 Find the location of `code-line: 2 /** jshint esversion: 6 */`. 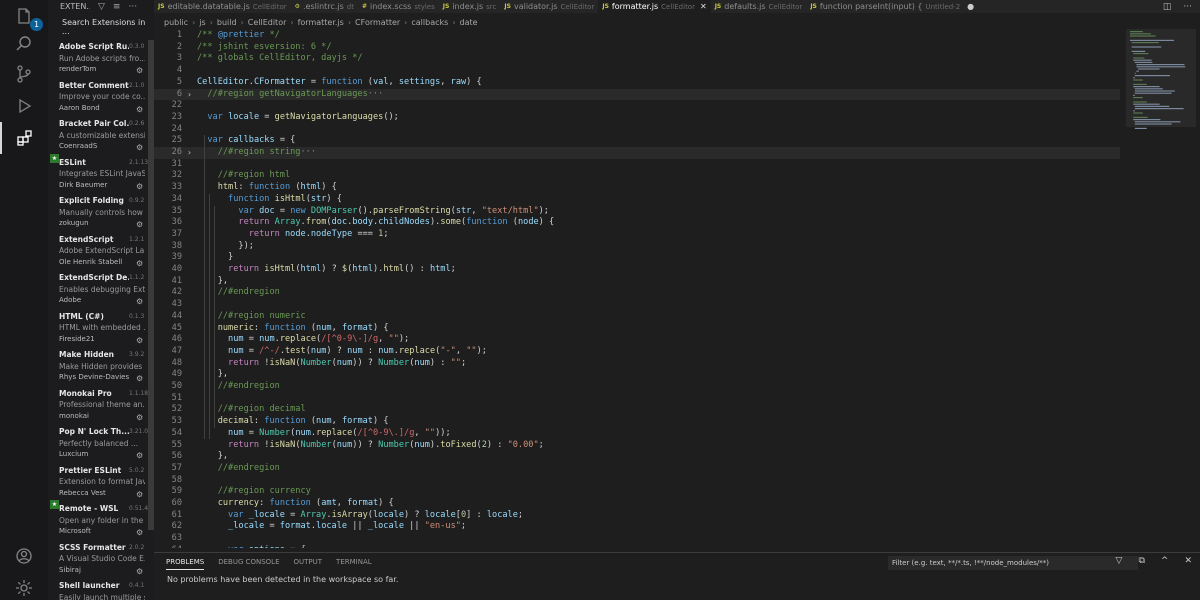

code-line: 2 /** jshint esversion: 6 */ is located at coordinates (637, 48).